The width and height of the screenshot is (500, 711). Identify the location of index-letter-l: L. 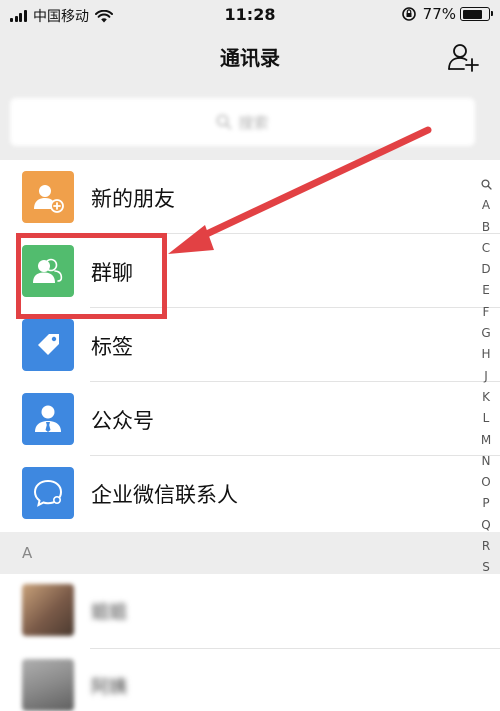
(486, 418).